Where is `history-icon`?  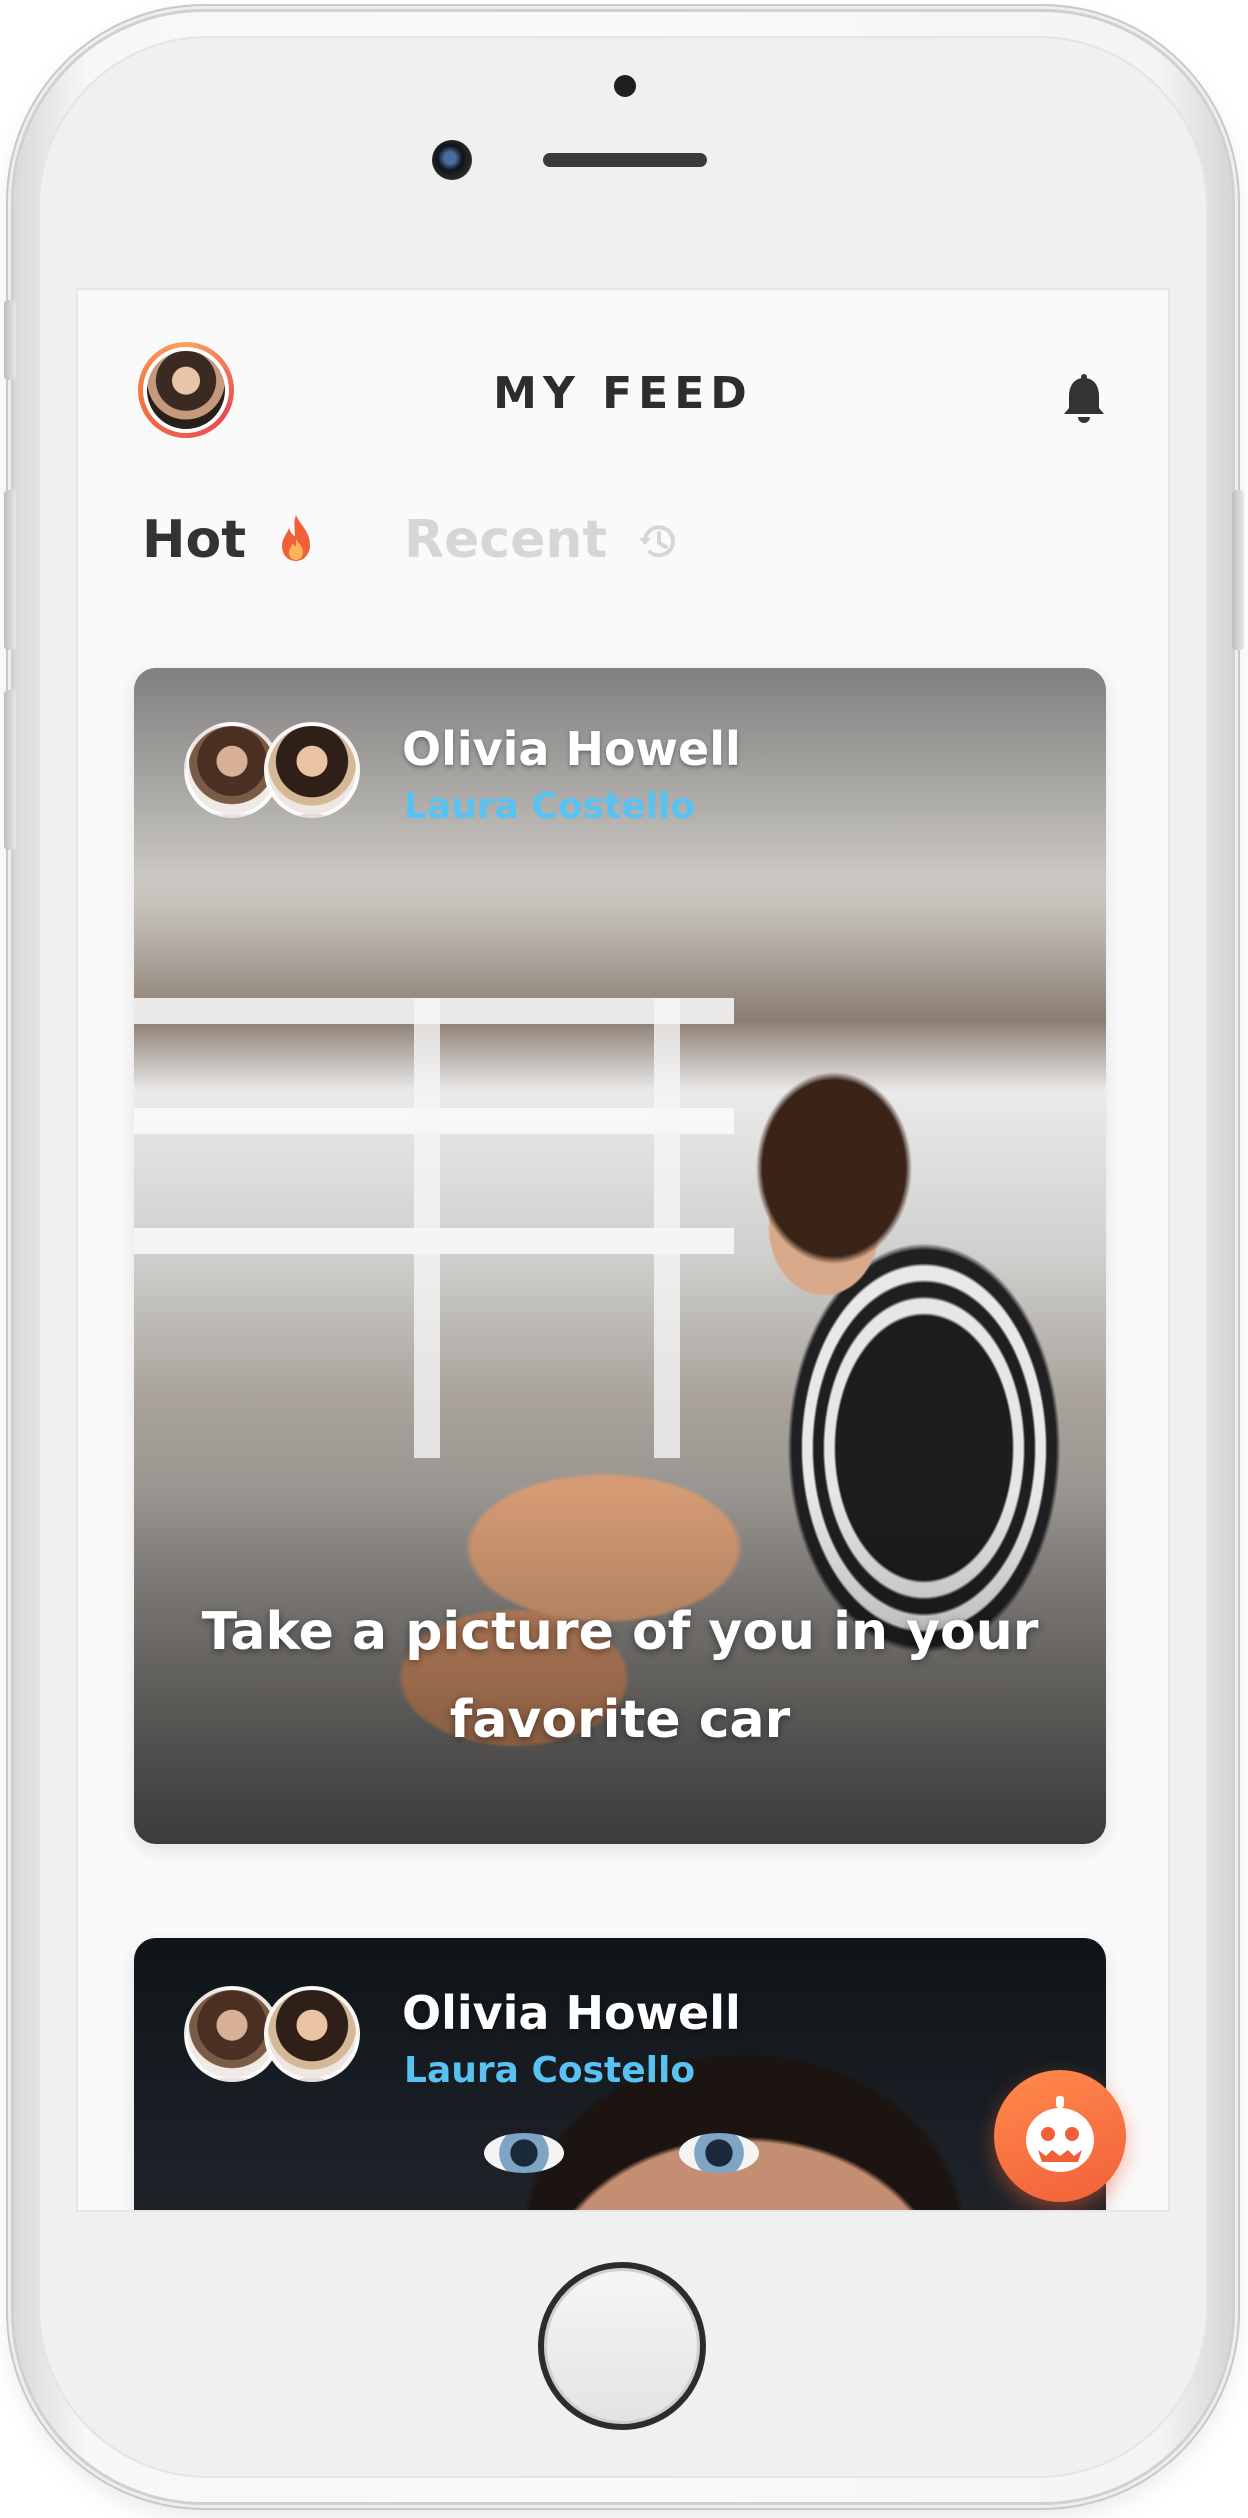 history-icon is located at coordinates (657, 541).